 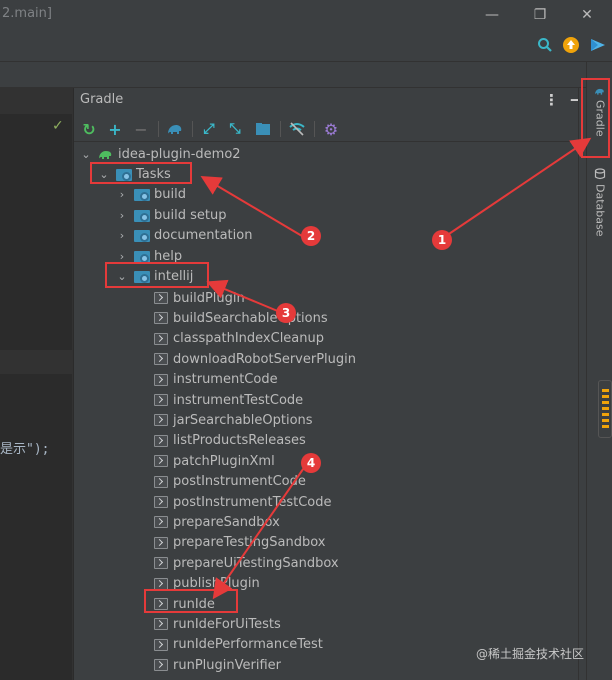 What do you see at coordinates (442, 240) in the screenshot?
I see `annotation-badge-1: 1` at bounding box center [442, 240].